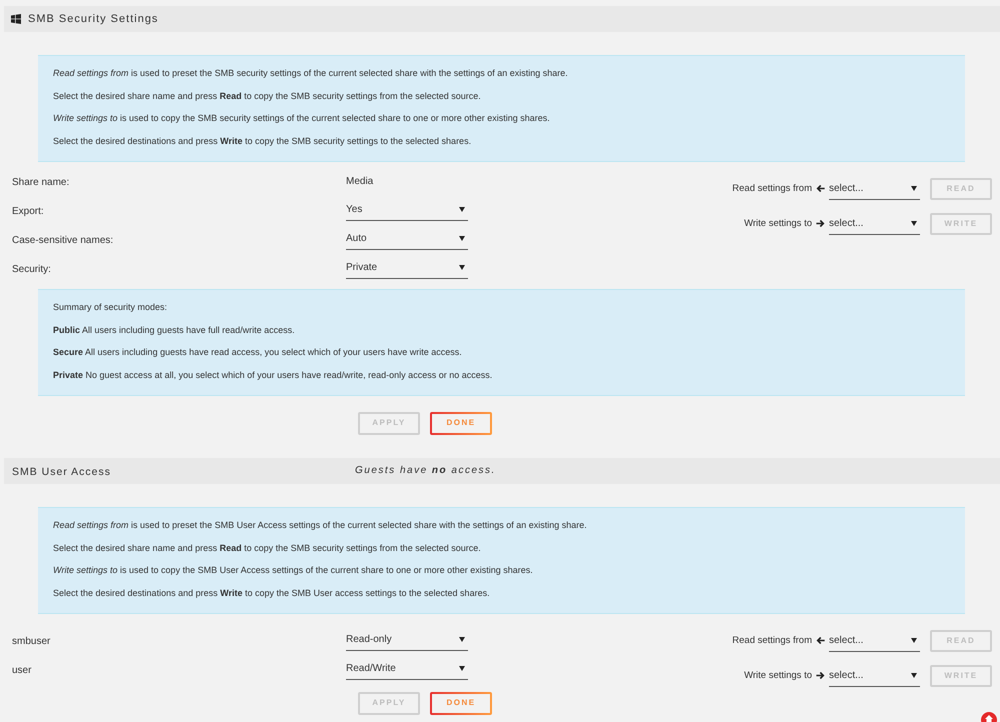 This screenshot has height=722, width=1000. What do you see at coordinates (174, 330) in the screenshot?
I see `summary-text: Public All users including guests have full read/write access.` at bounding box center [174, 330].